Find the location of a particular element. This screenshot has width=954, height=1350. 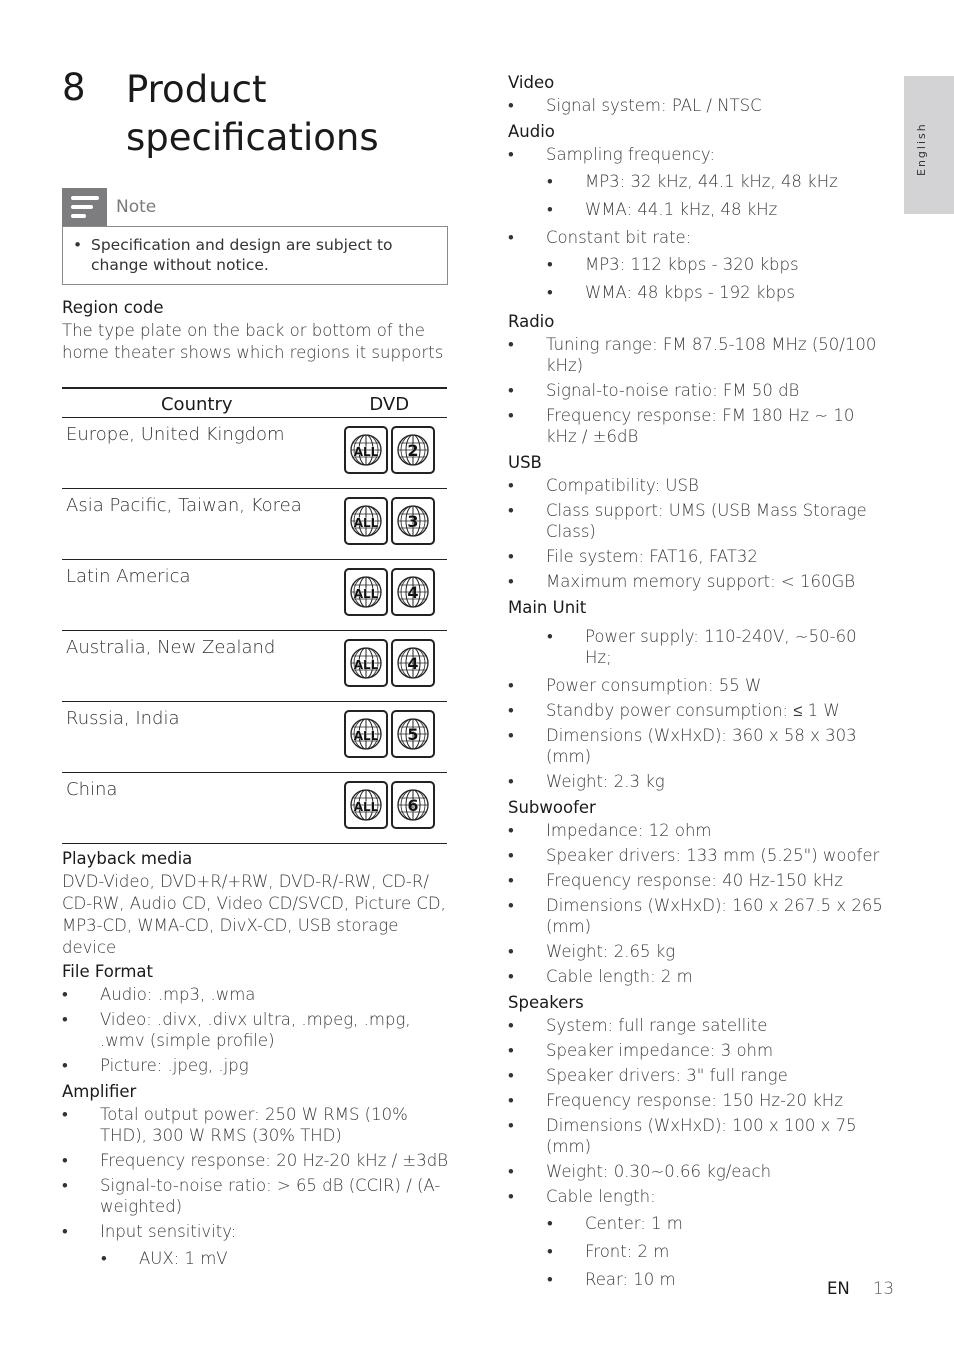

playback-media-heading: Playback media is located at coordinates (127, 858).